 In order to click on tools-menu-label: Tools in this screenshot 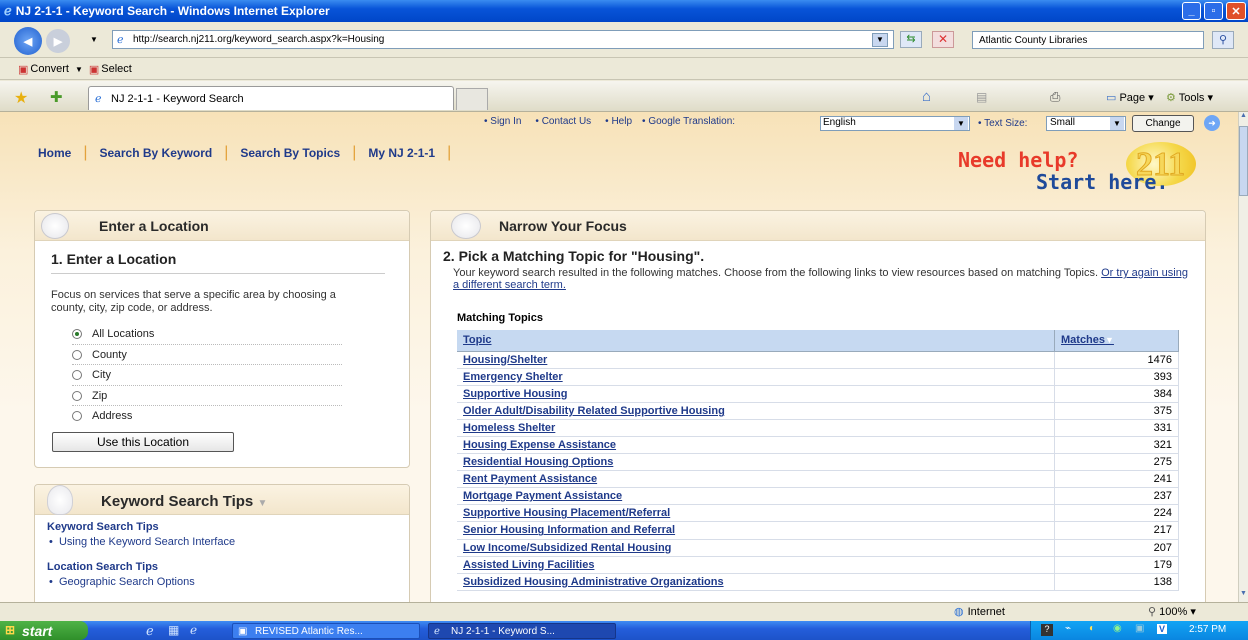, I will do `click(1191, 98)`.